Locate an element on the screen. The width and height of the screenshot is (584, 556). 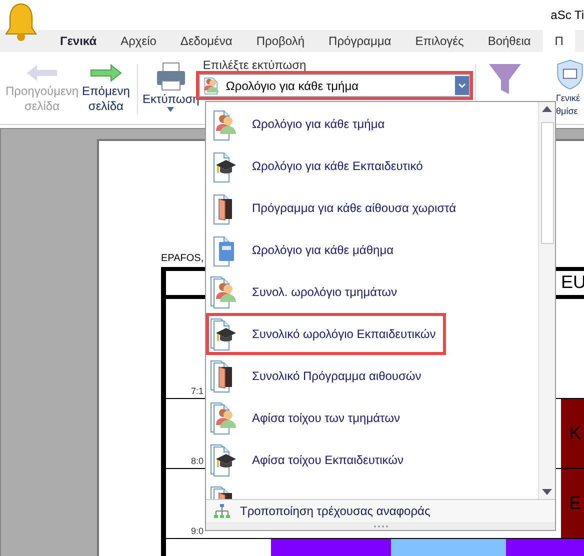
menu-item: Ωρολόγιο για κάθε τμήμα is located at coordinates (371, 124).